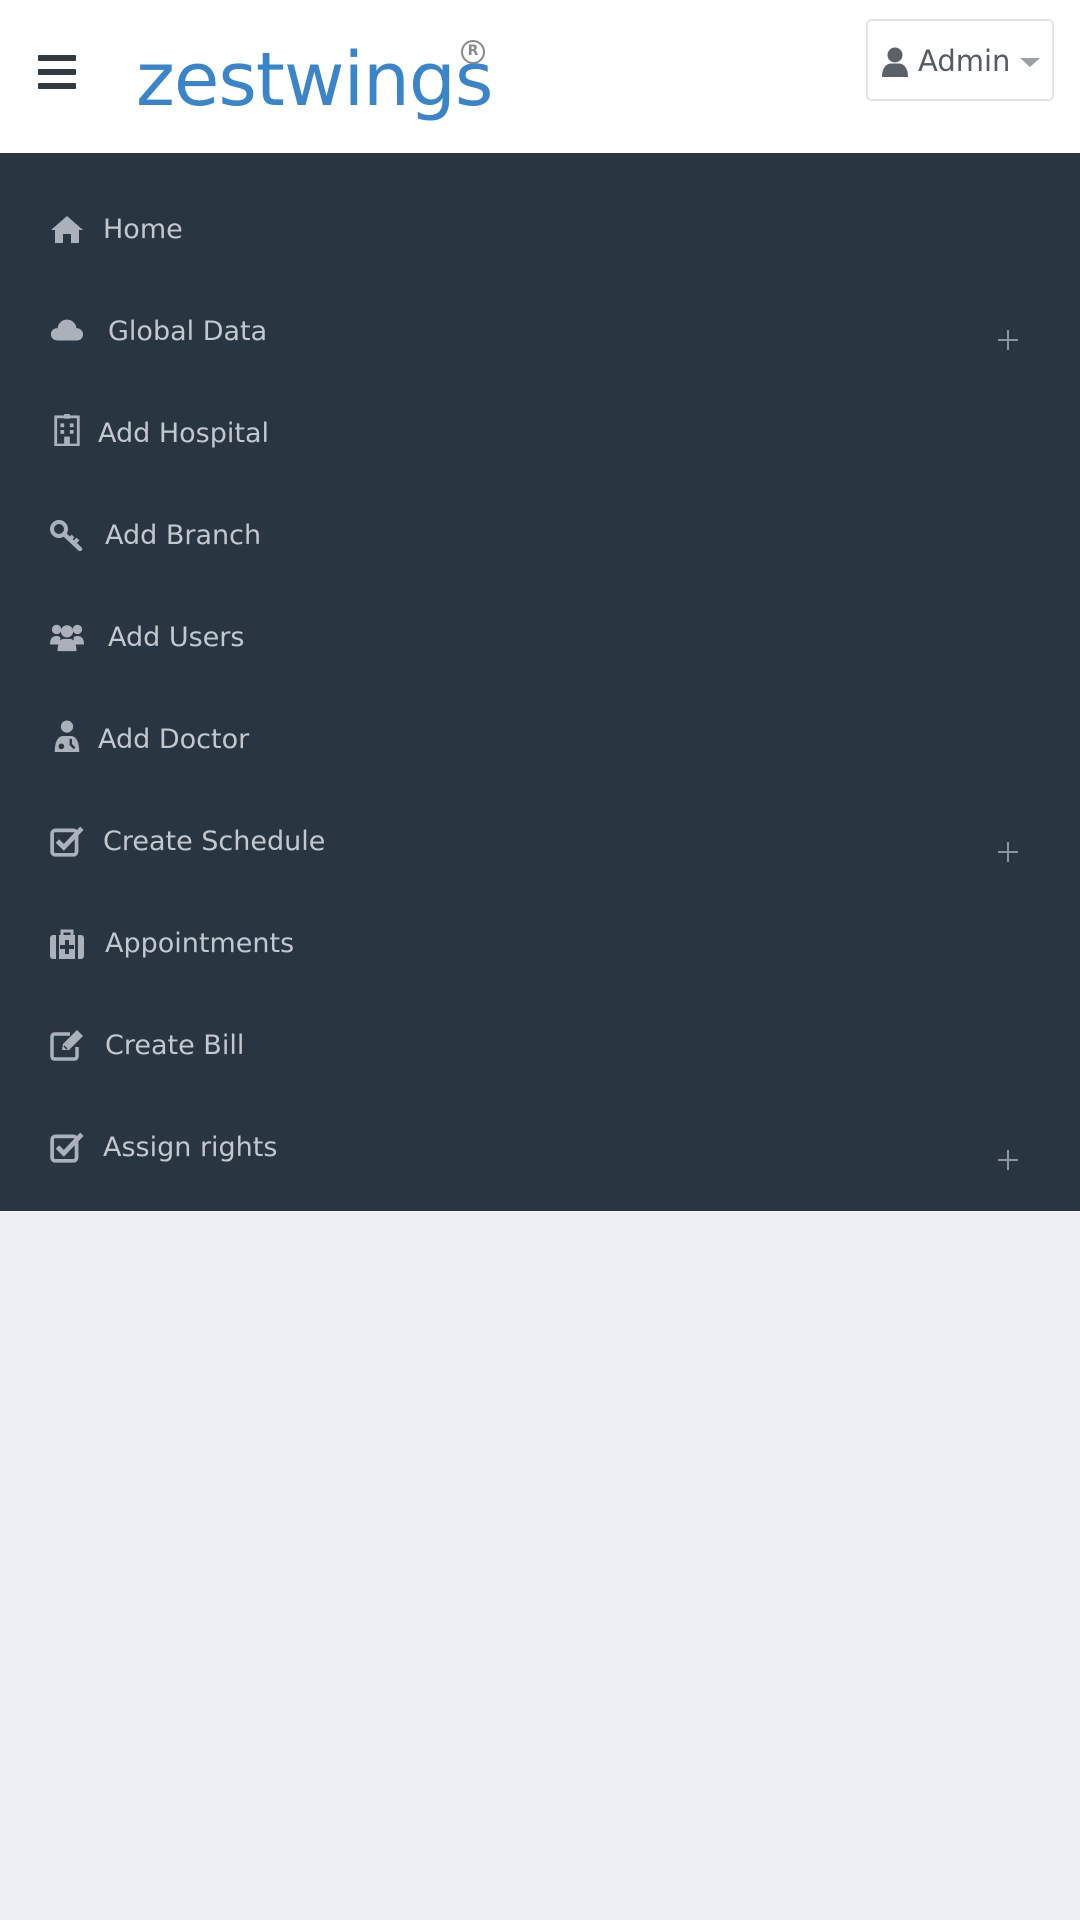  Describe the element at coordinates (214, 841) in the screenshot. I see `sidebar-item-label: Create Schedule` at that location.